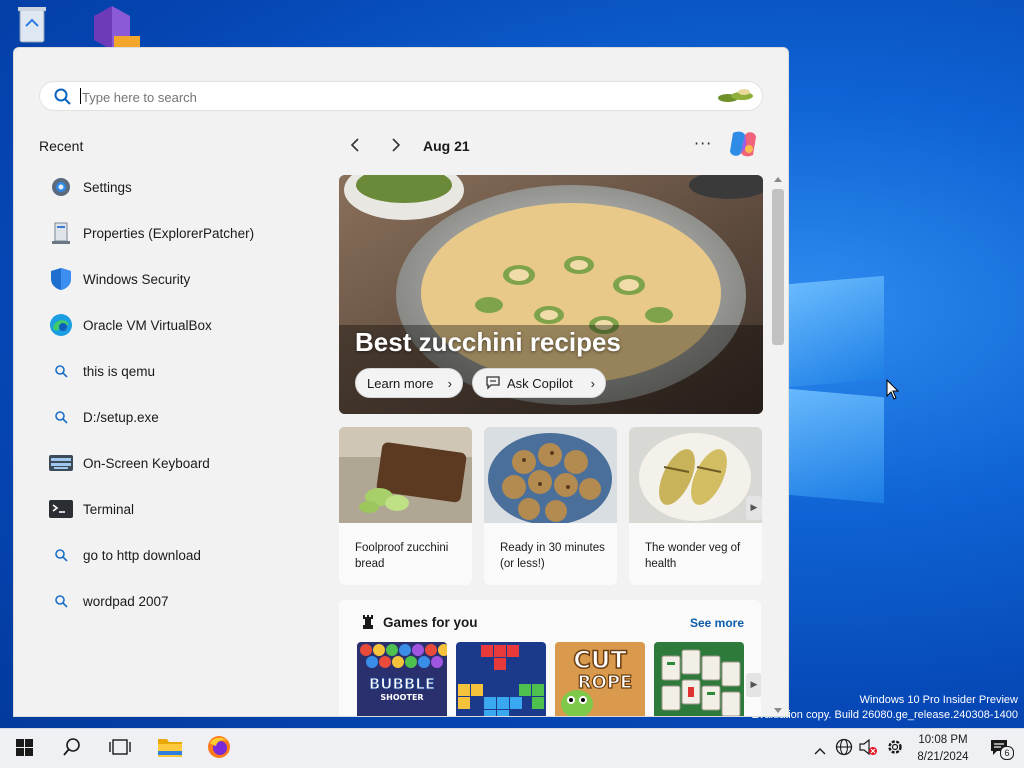  What do you see at coordinates (177, 187) in the screenshot?
I see `recent-item-settings: Settings` at bounding box center [177, 187].